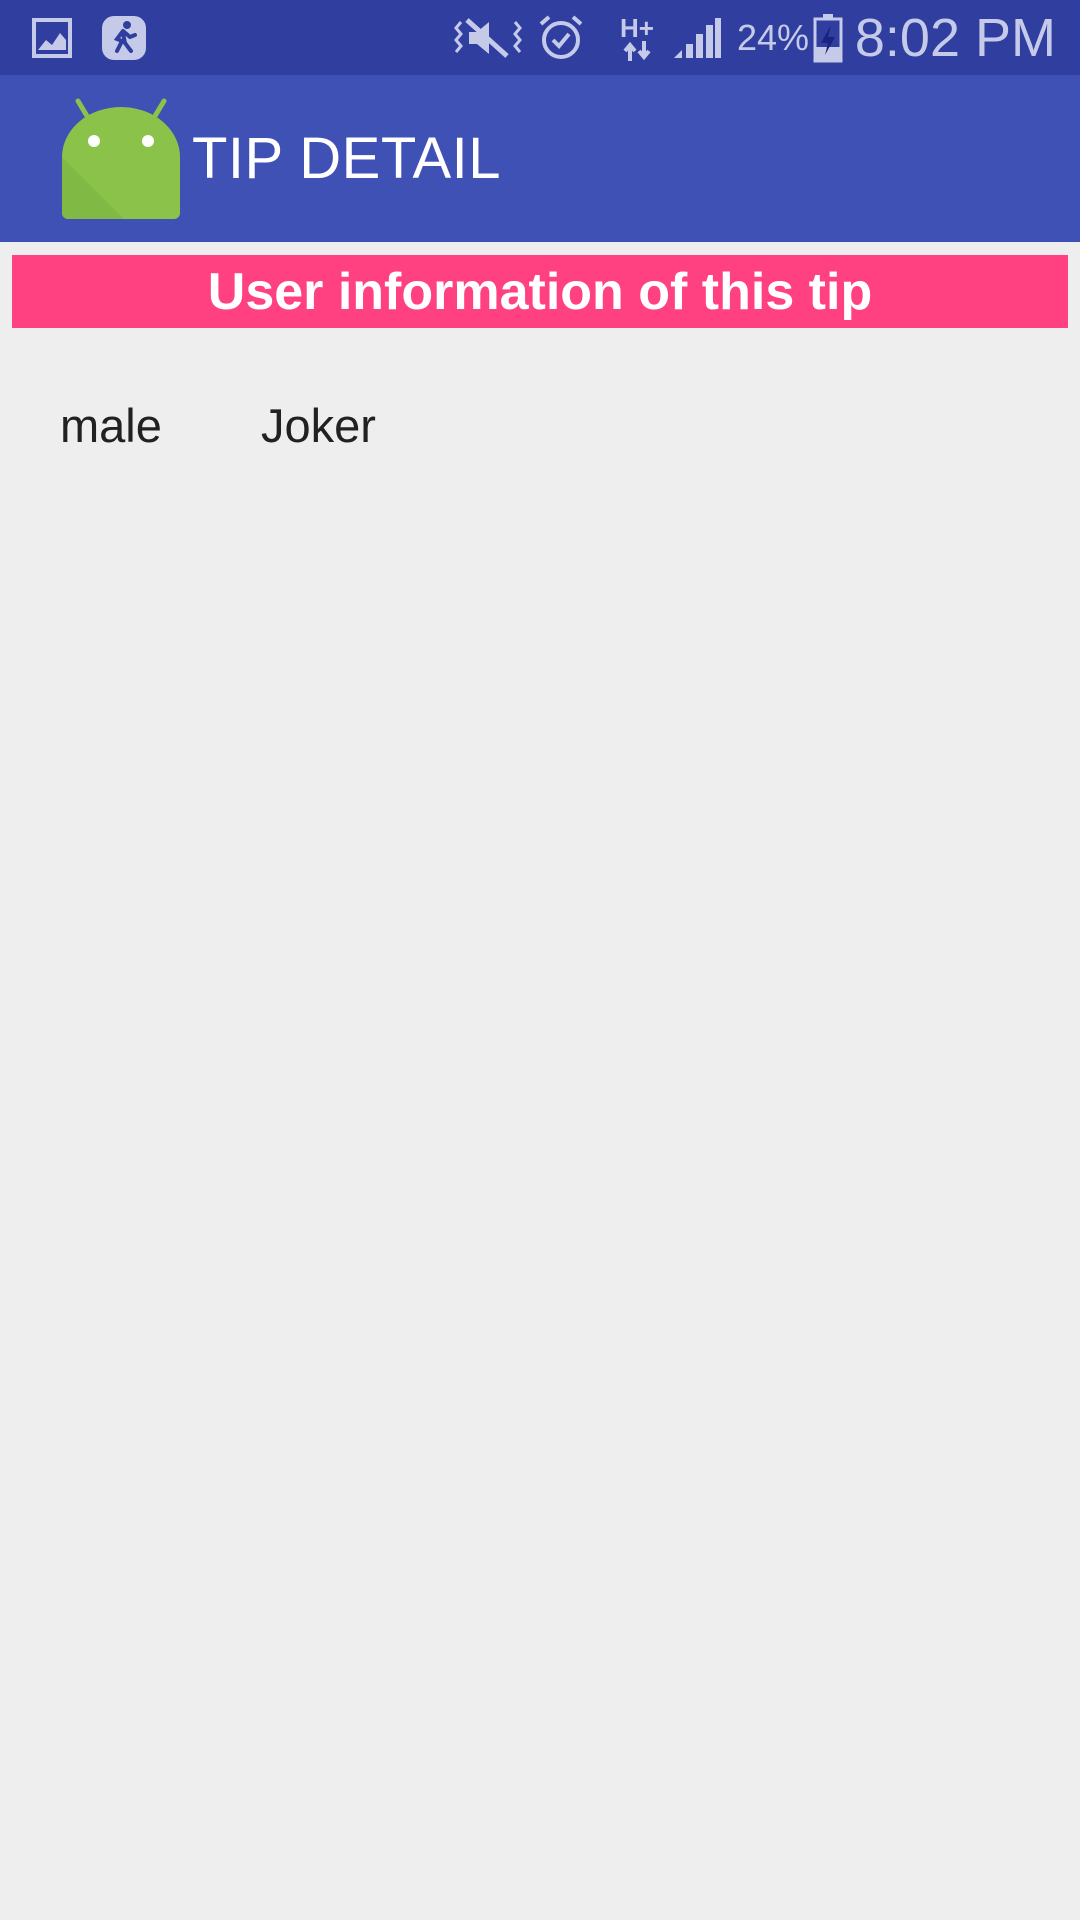  I want to click on user-gender: male, so click(111, 425).